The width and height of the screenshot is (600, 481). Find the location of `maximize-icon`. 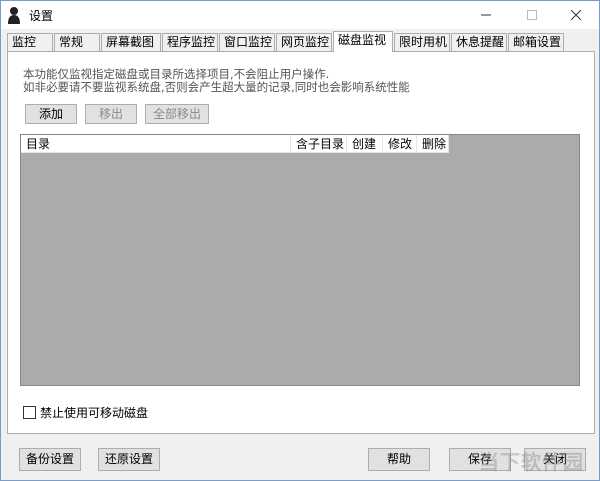

maximize-icon is located at coordinates (532, 15).